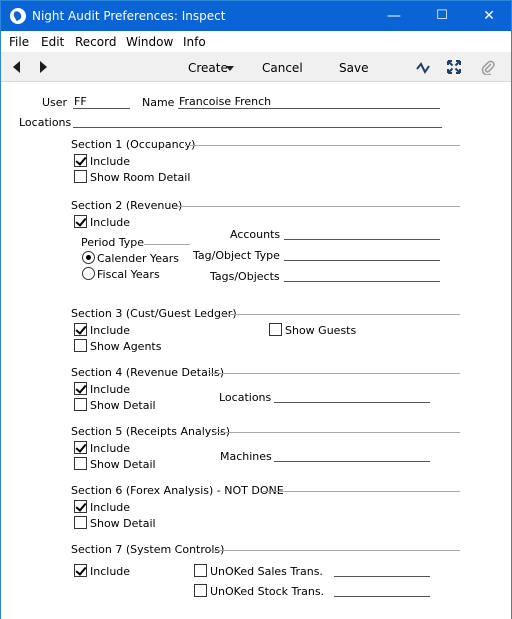 The height and width of the screenshot is (619, 512). What do you see at coordinates (43, 67) in the screenshot?
I see `next-record-icon` at bounding box center [43, 67].